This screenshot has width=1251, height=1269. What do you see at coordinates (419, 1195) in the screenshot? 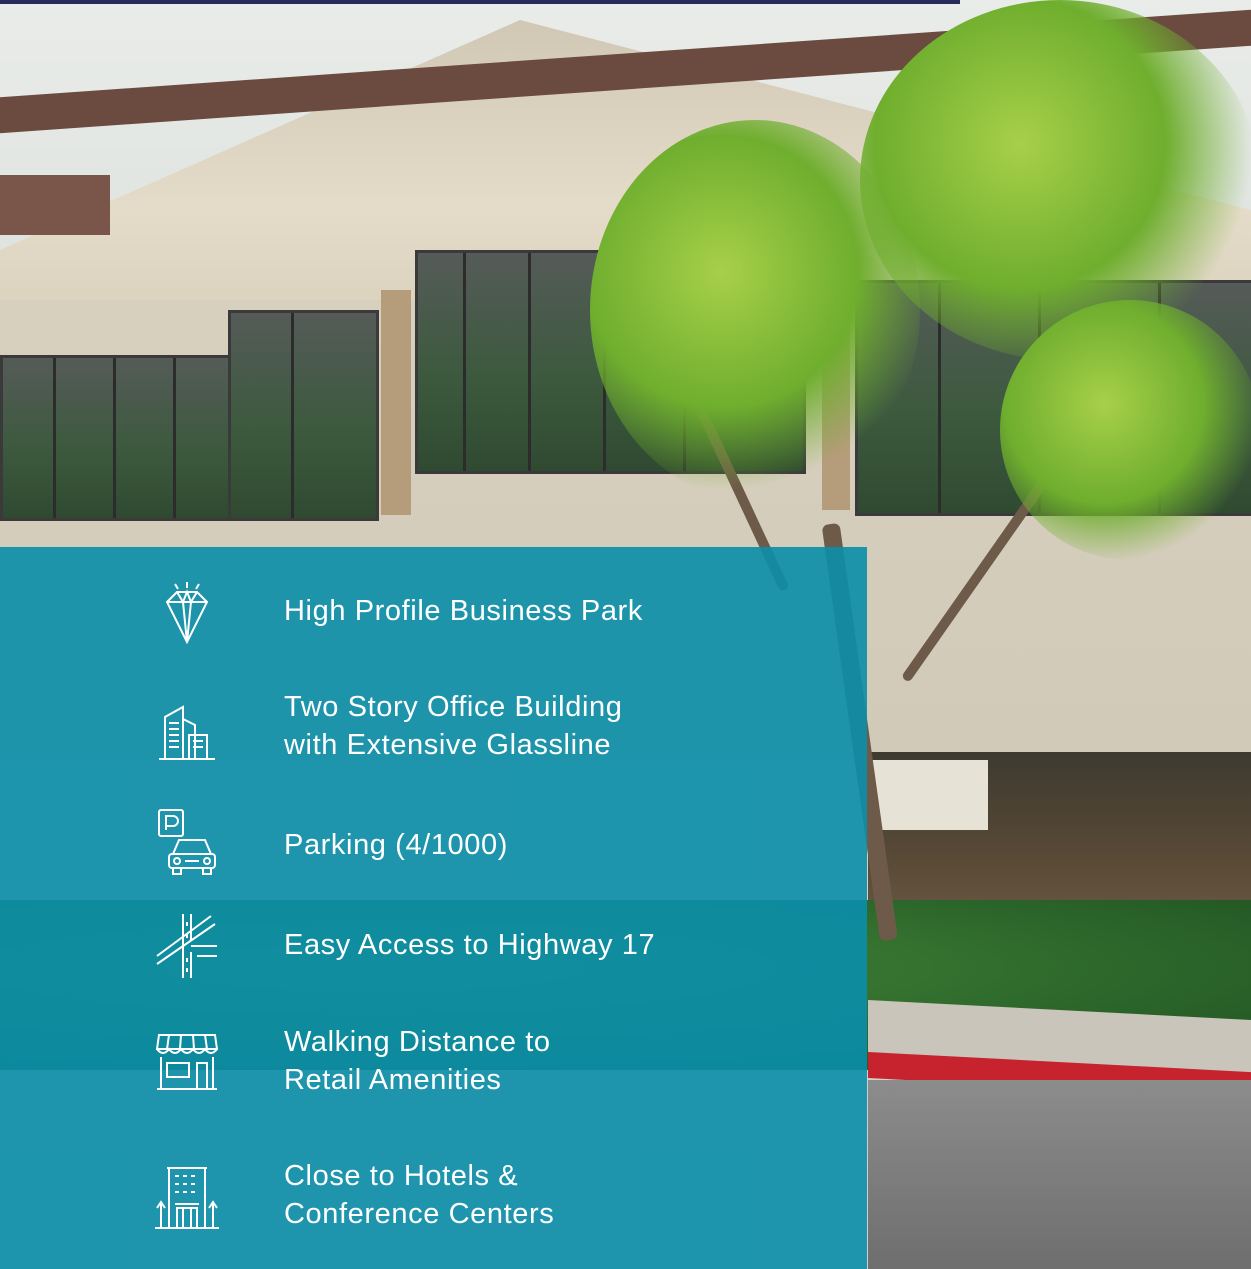
I see `feature-label: Close to Hotels & Conference Centers` at bounding box center [419, 1195].